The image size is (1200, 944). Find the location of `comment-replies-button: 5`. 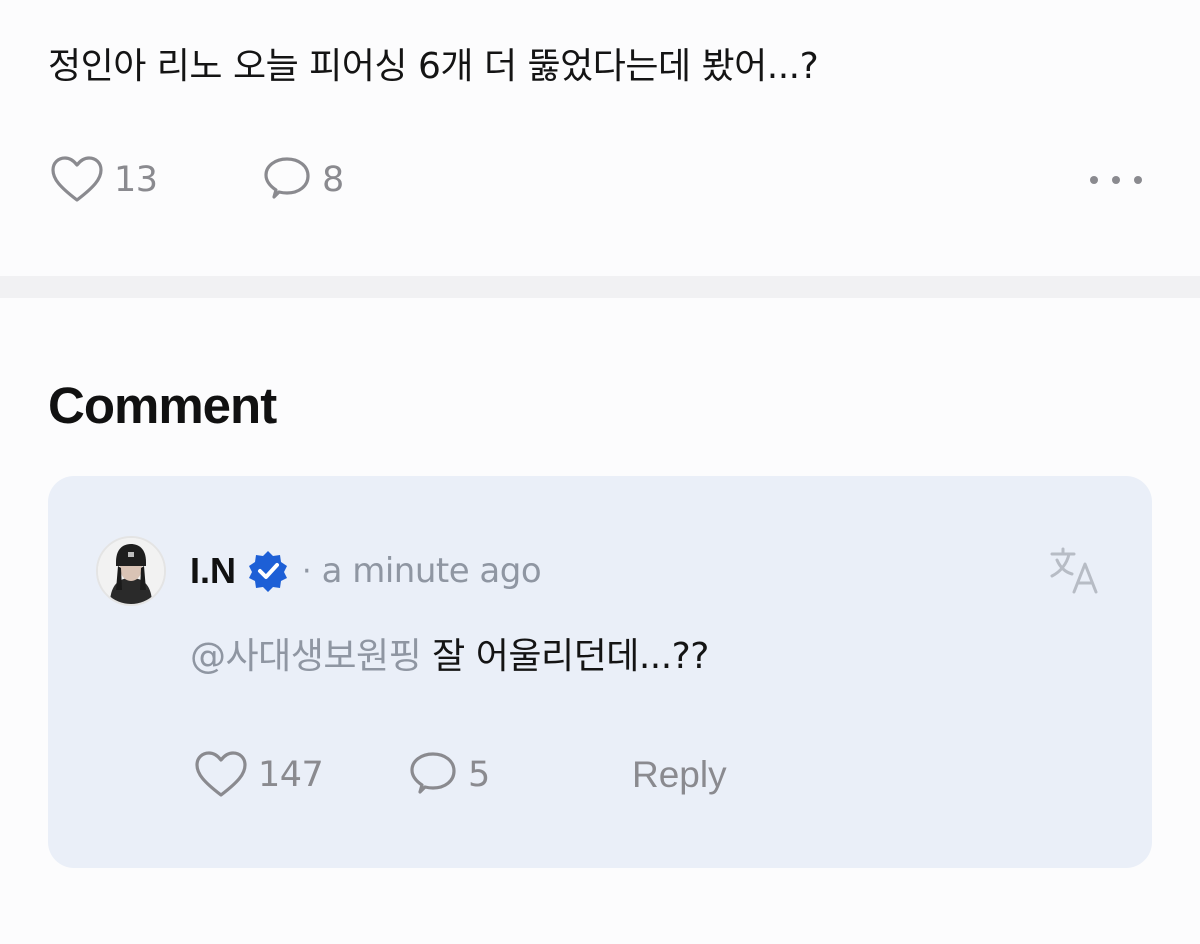

comment-replies-button: 5 is located at coordinates (449, 775).